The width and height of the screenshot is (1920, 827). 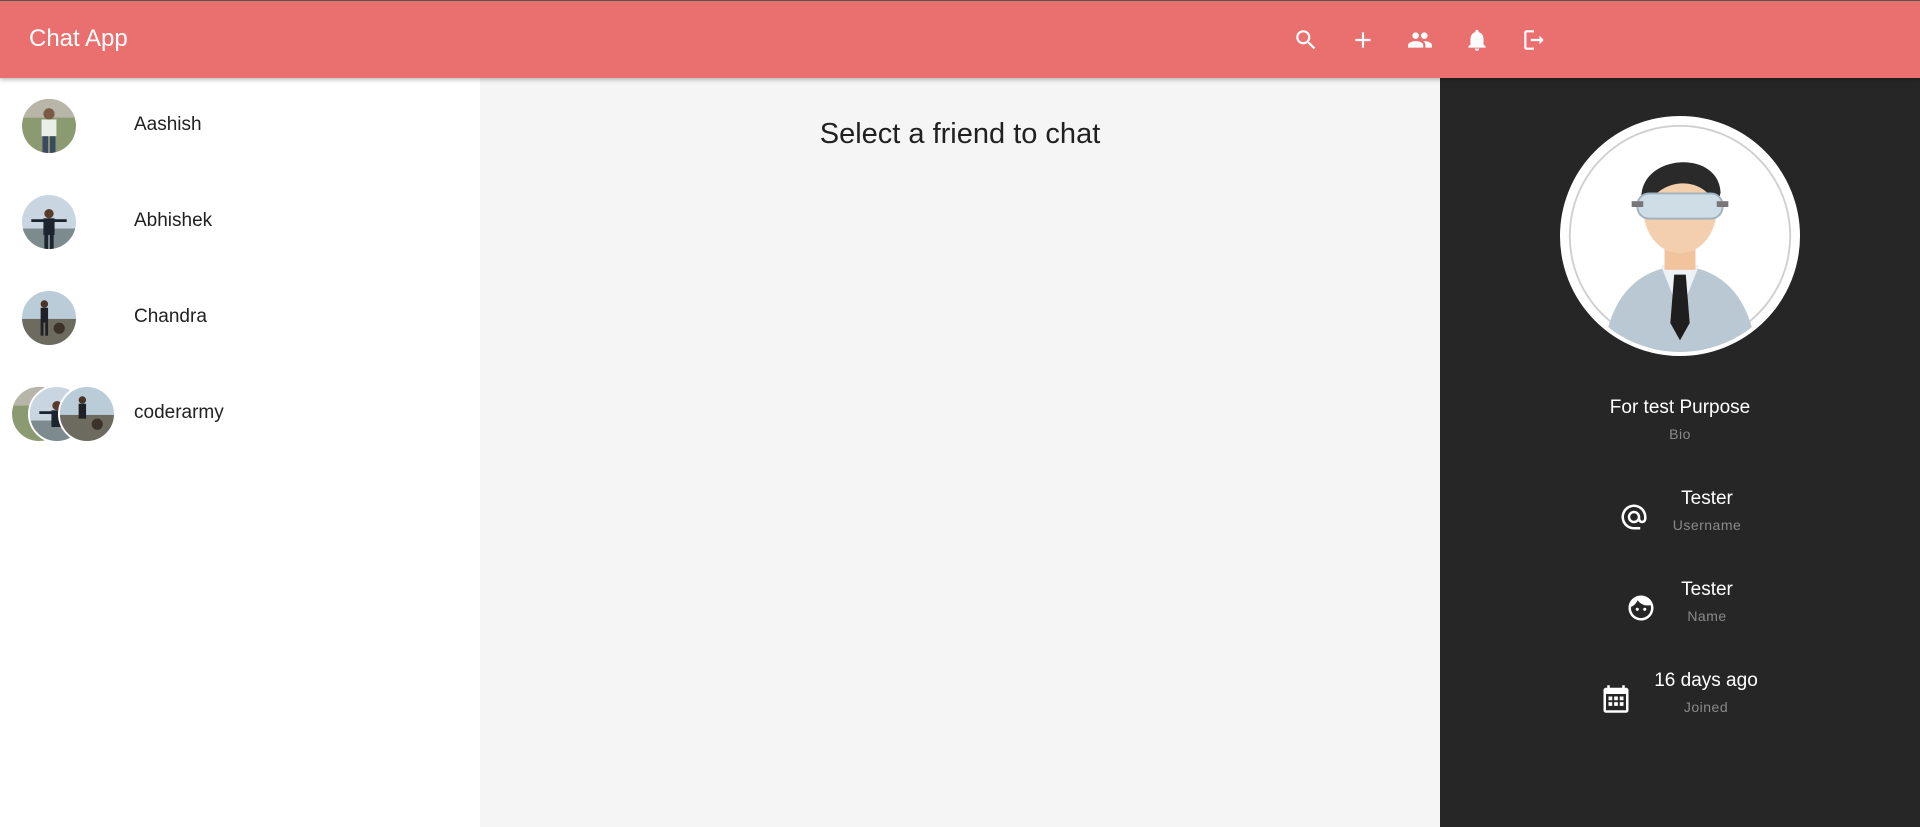 I want to click on logout-icon, so click(x=1534, y=40).